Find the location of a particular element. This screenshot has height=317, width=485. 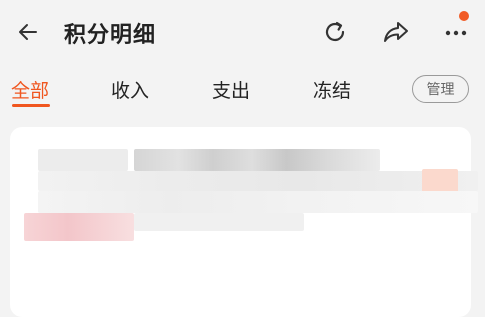

back-arrow-icon is located at coordinates (28, 32).